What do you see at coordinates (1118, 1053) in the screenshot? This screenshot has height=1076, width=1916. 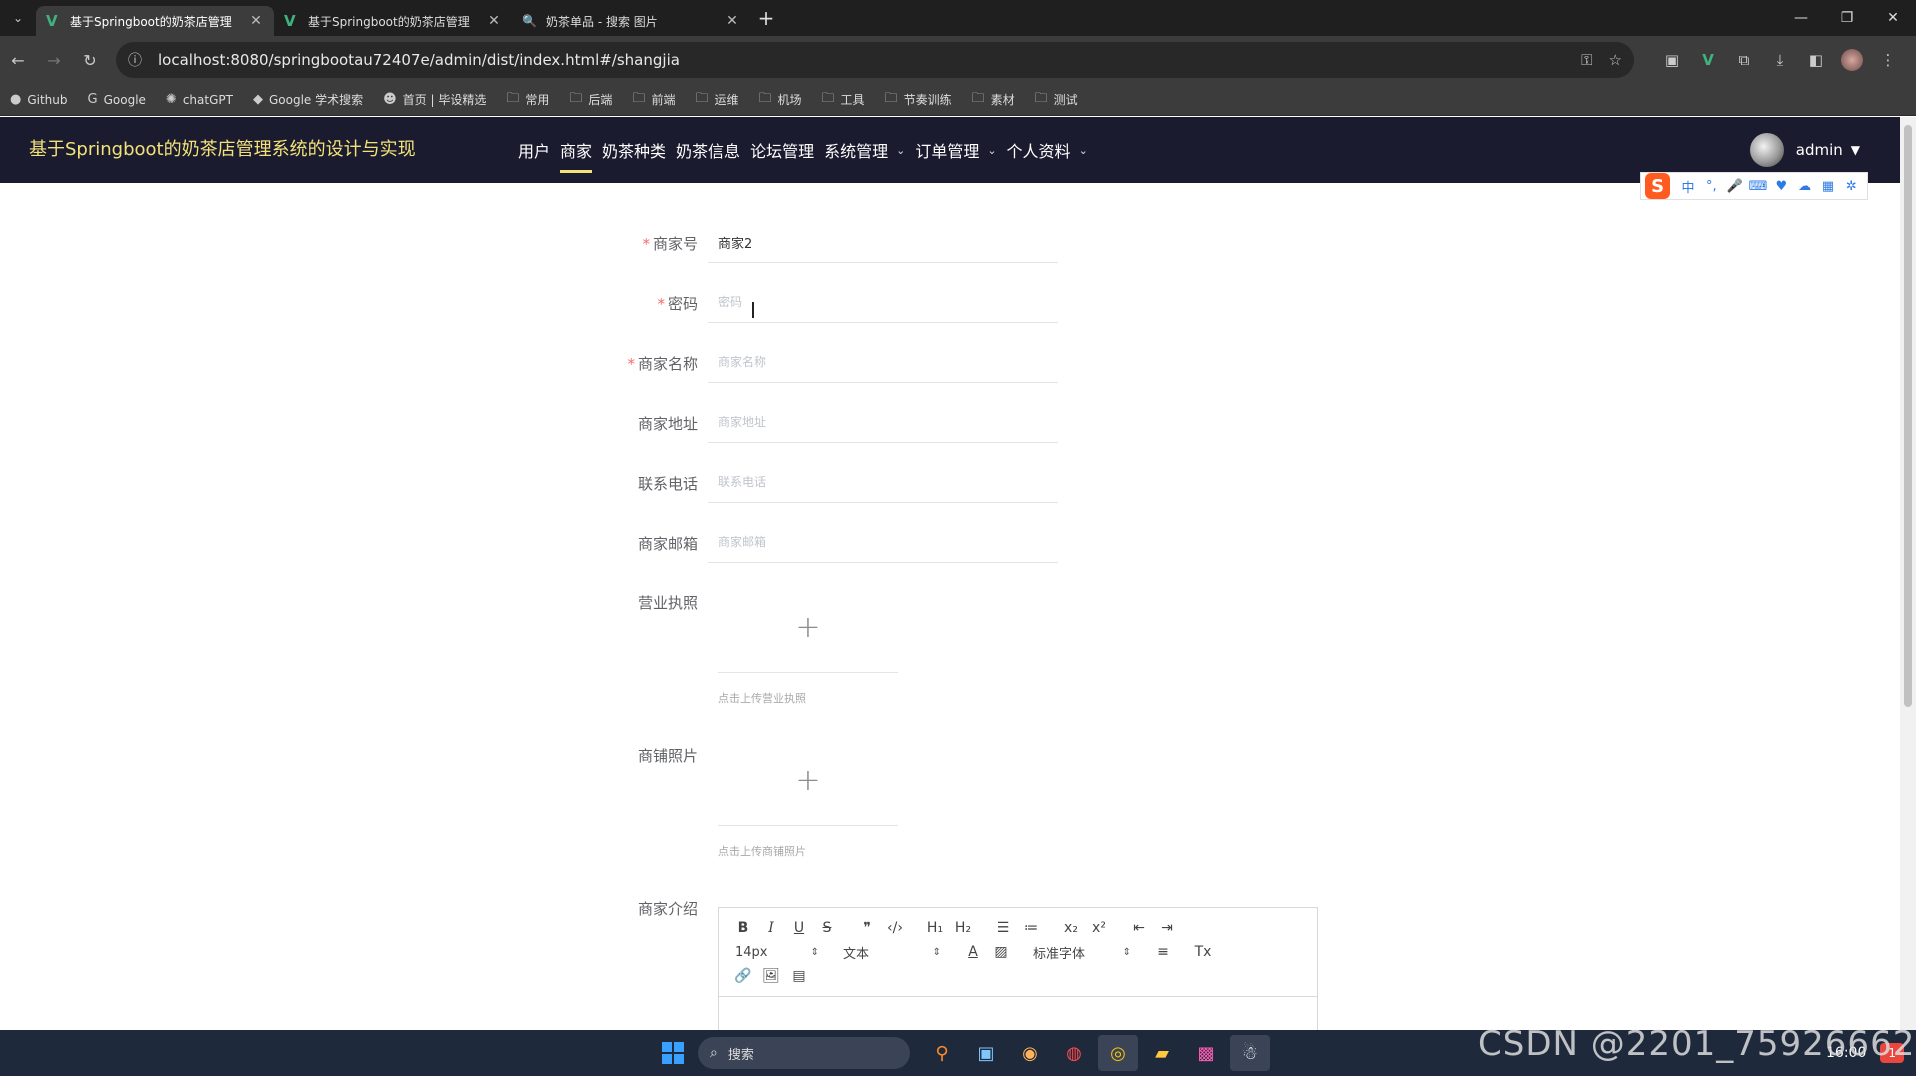 I see `chrome-app-icon: ◎` at bounding box center [1118, 1053].